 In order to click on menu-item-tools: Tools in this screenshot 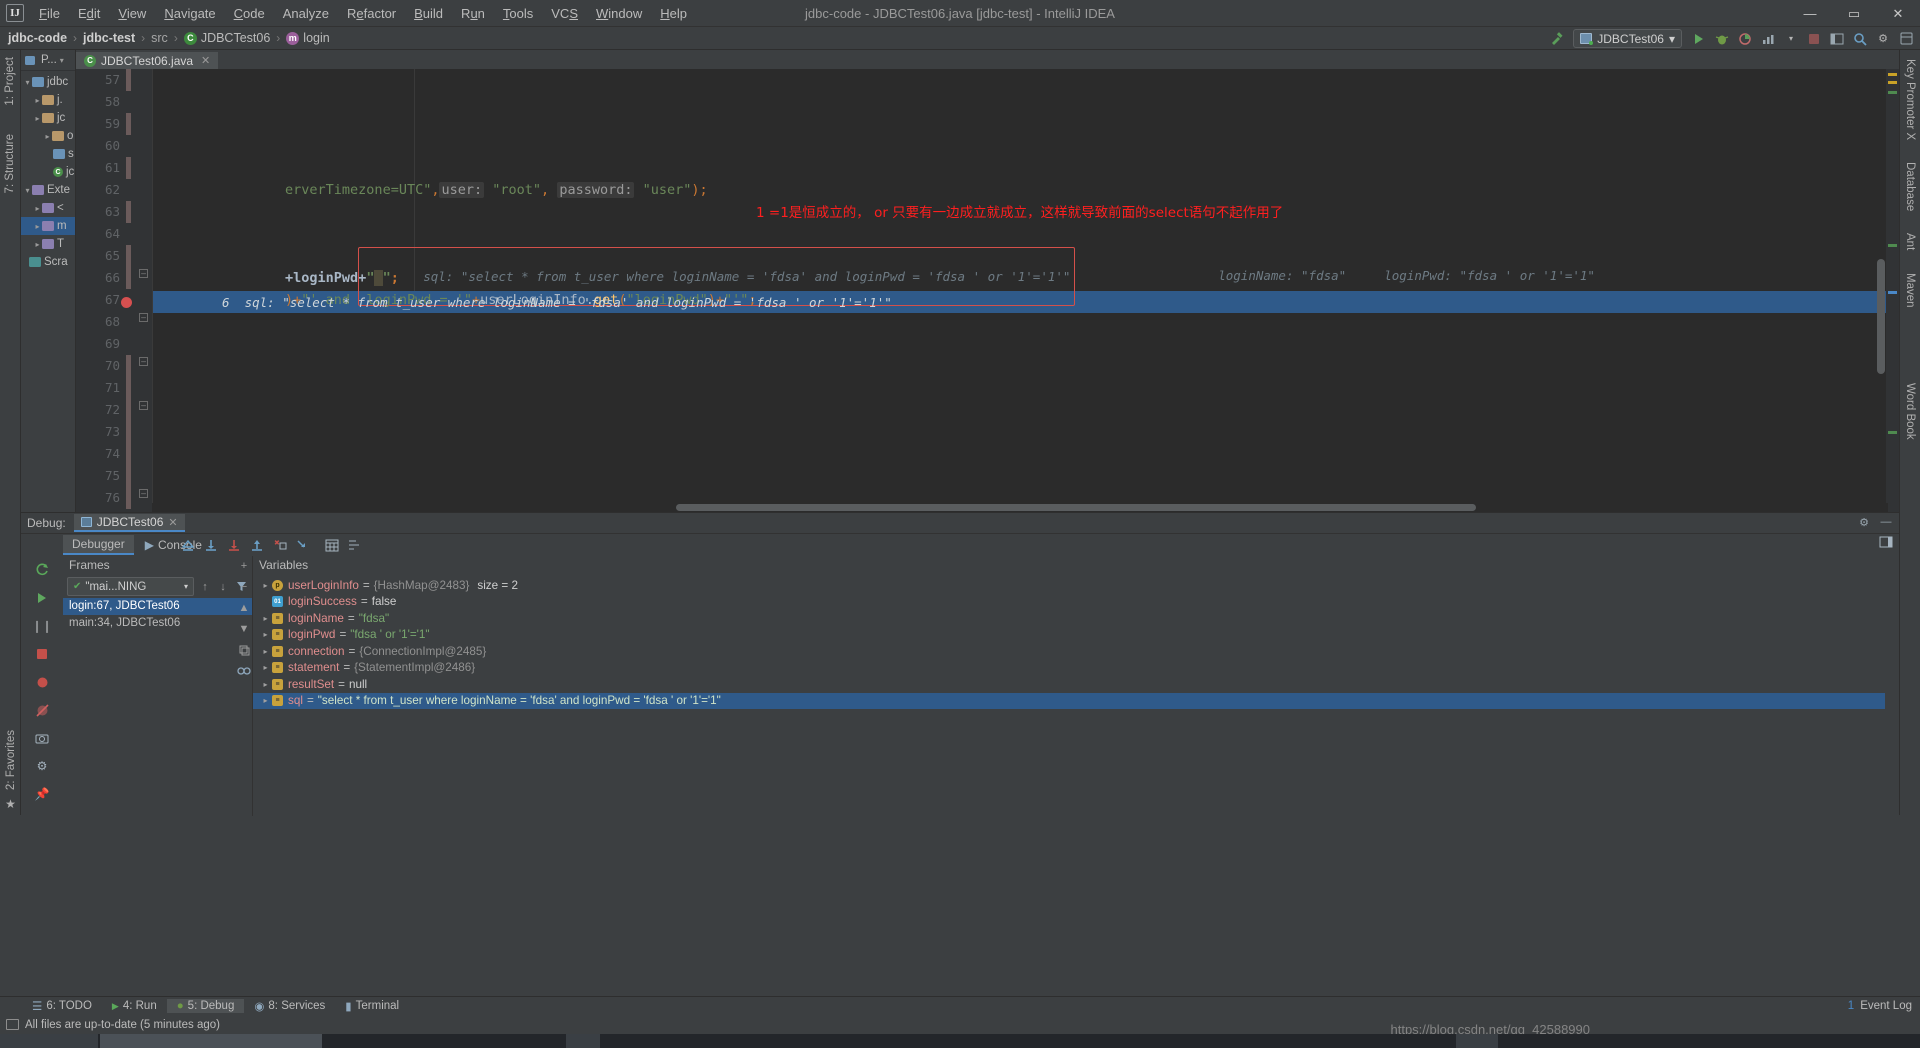, I will do `click(518, 13)`.